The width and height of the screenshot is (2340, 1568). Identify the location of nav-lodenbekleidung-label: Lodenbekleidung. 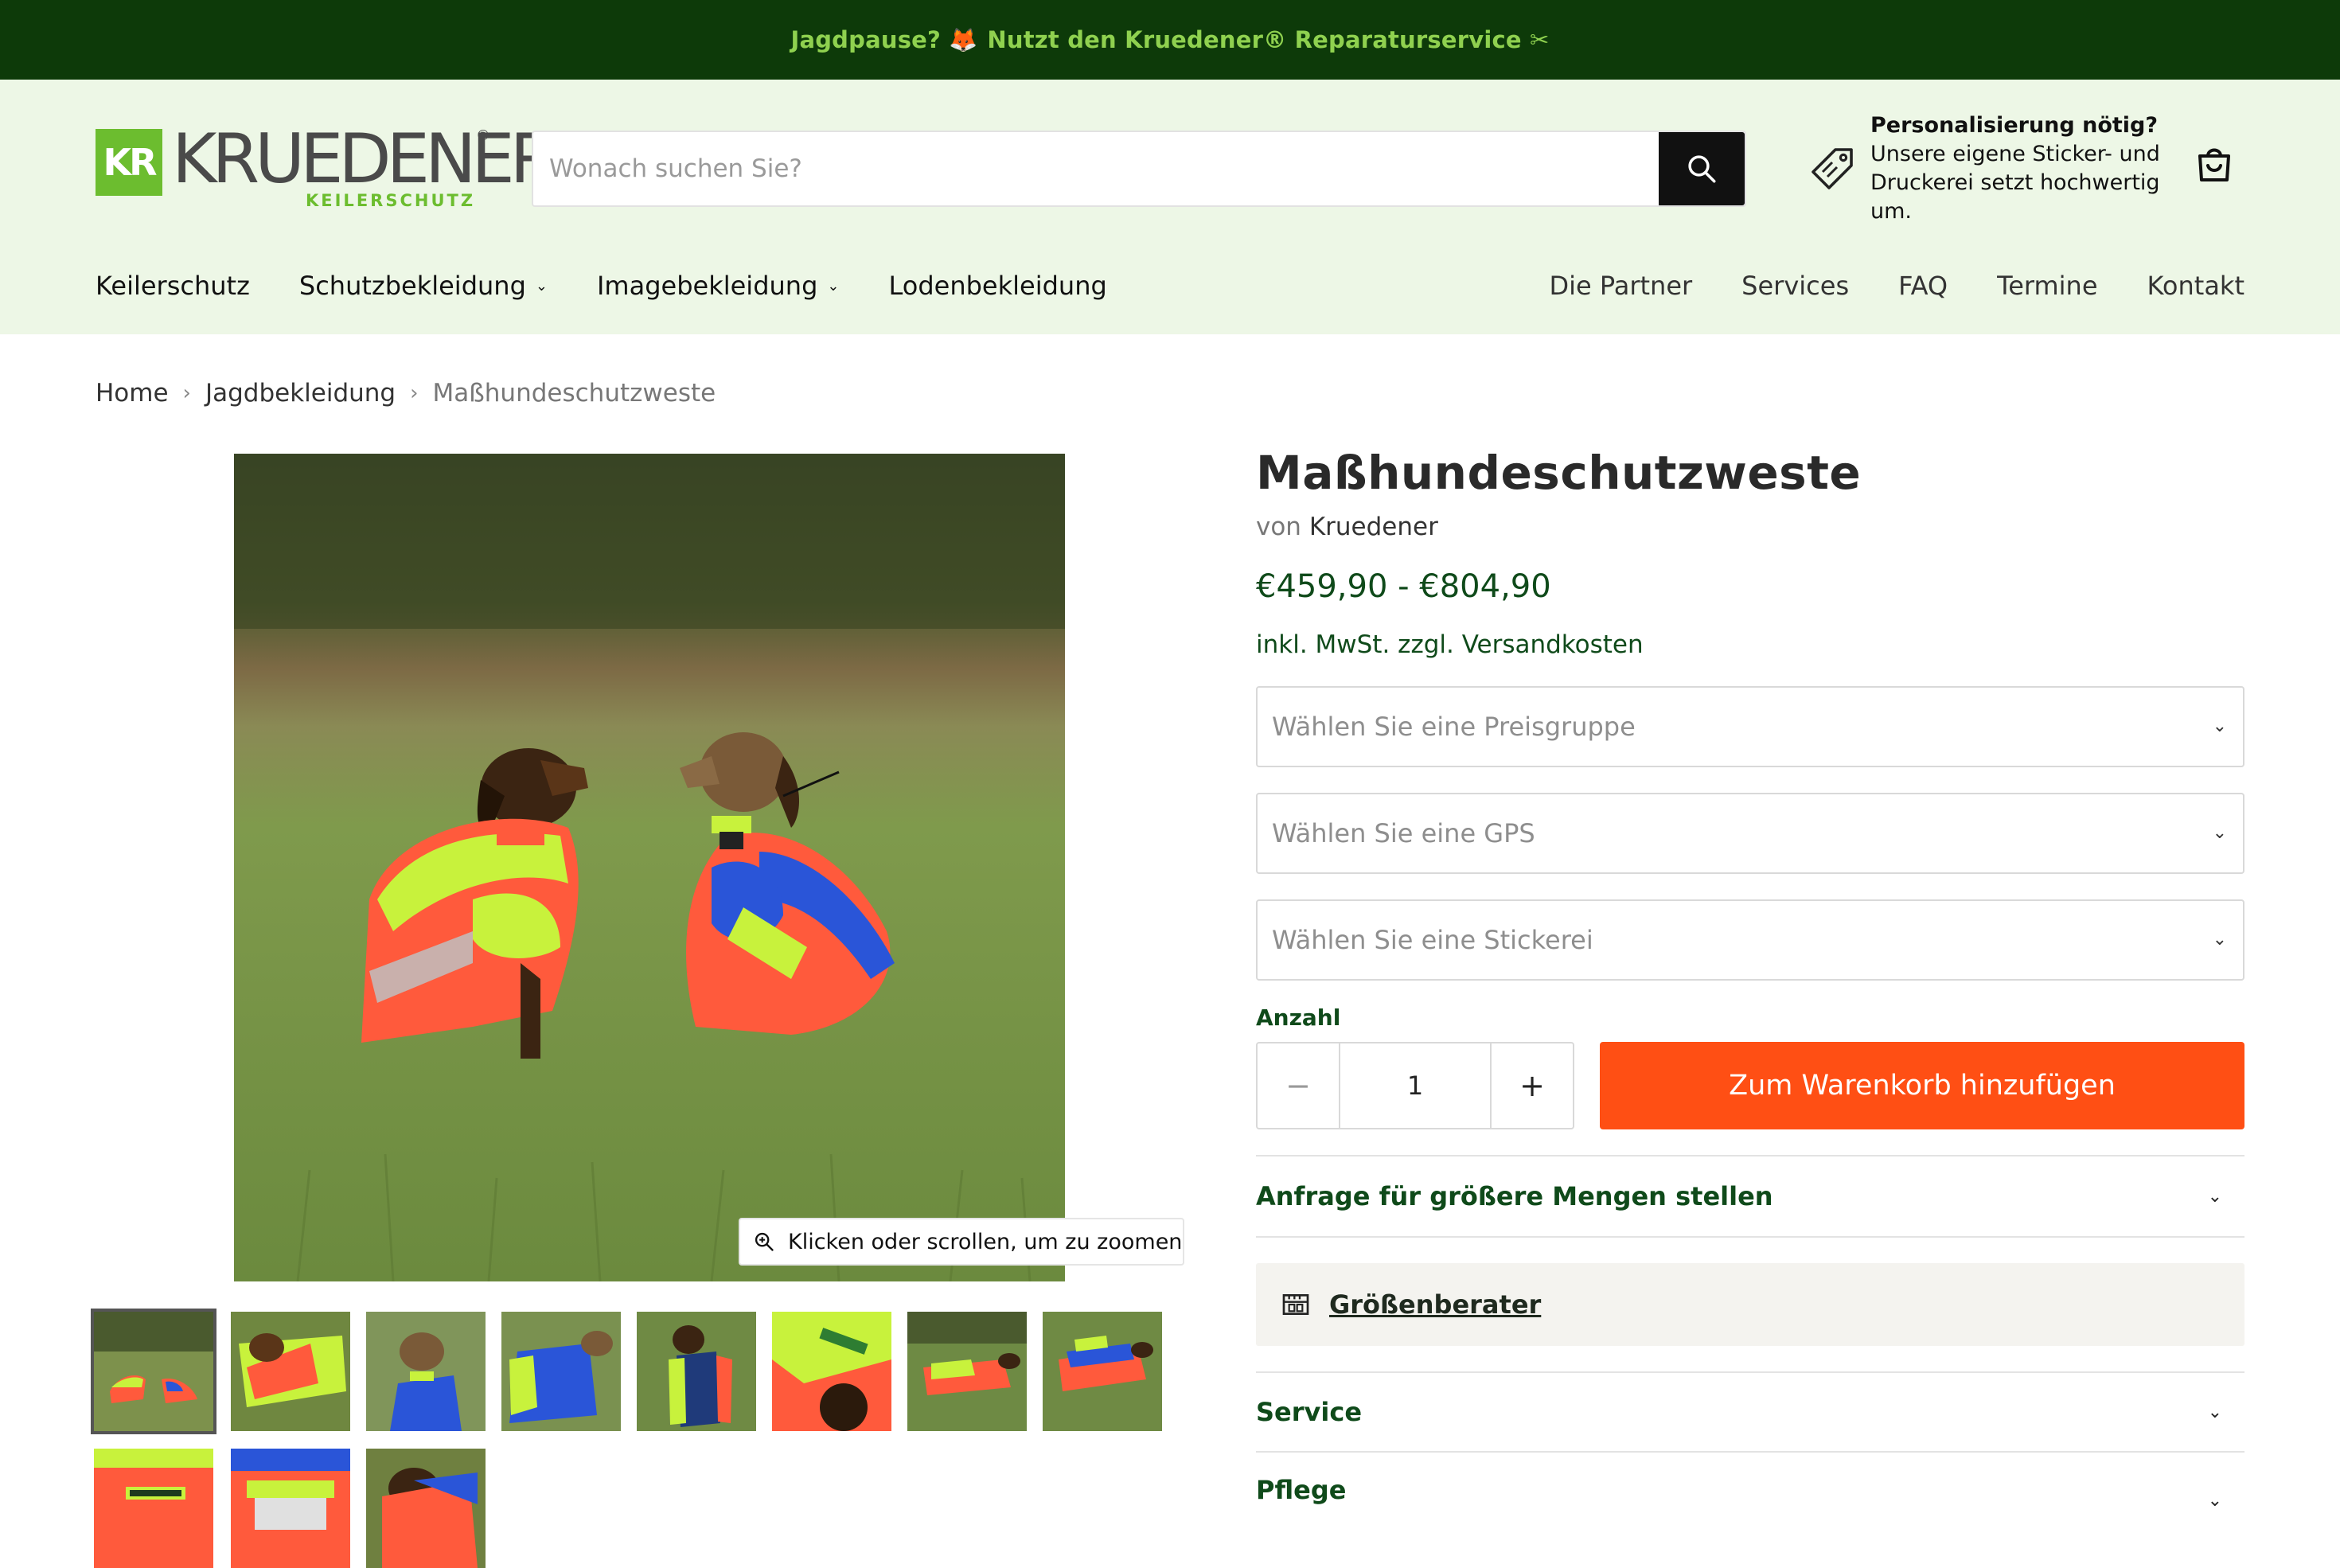
(997, 286).